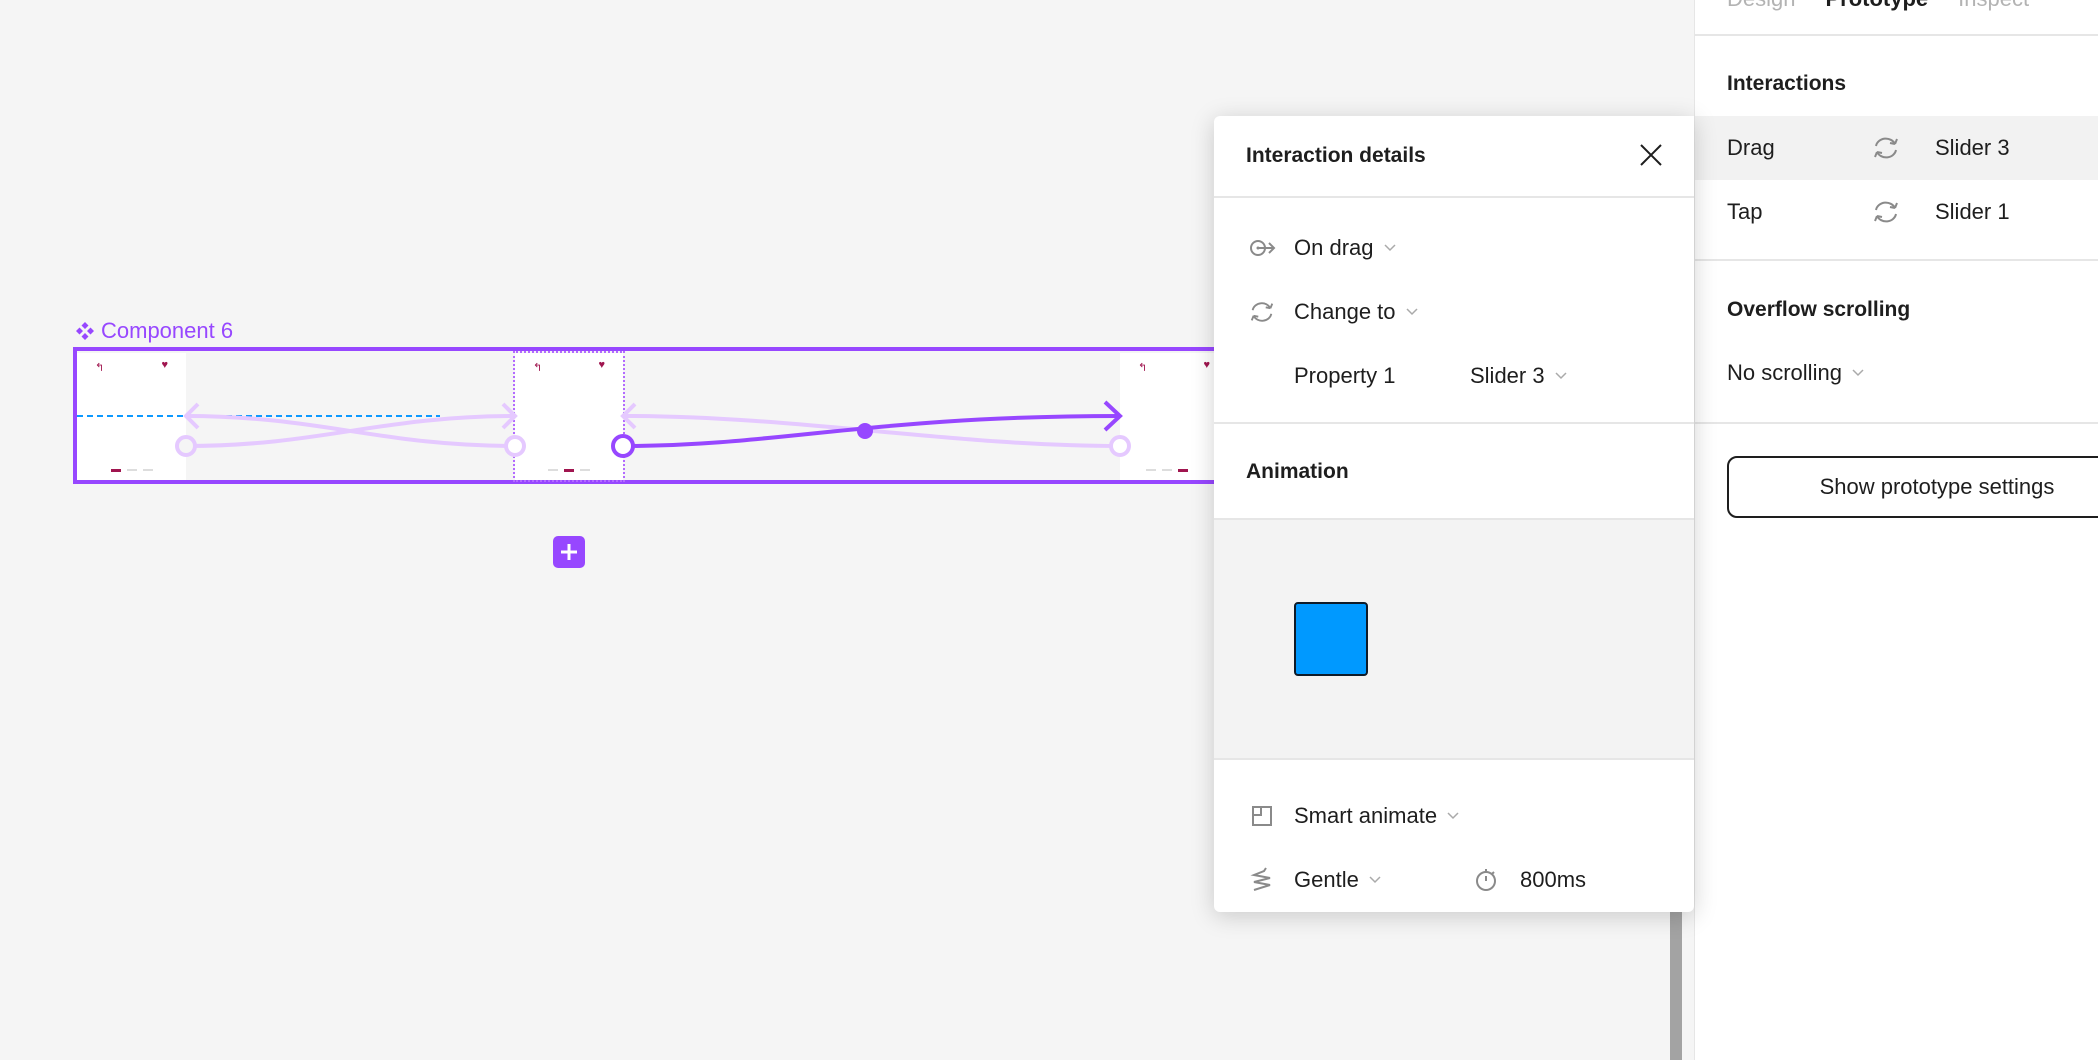  Describe the element at coordinates (85, 331) in the screenshot. I see `component-icon` at that location.